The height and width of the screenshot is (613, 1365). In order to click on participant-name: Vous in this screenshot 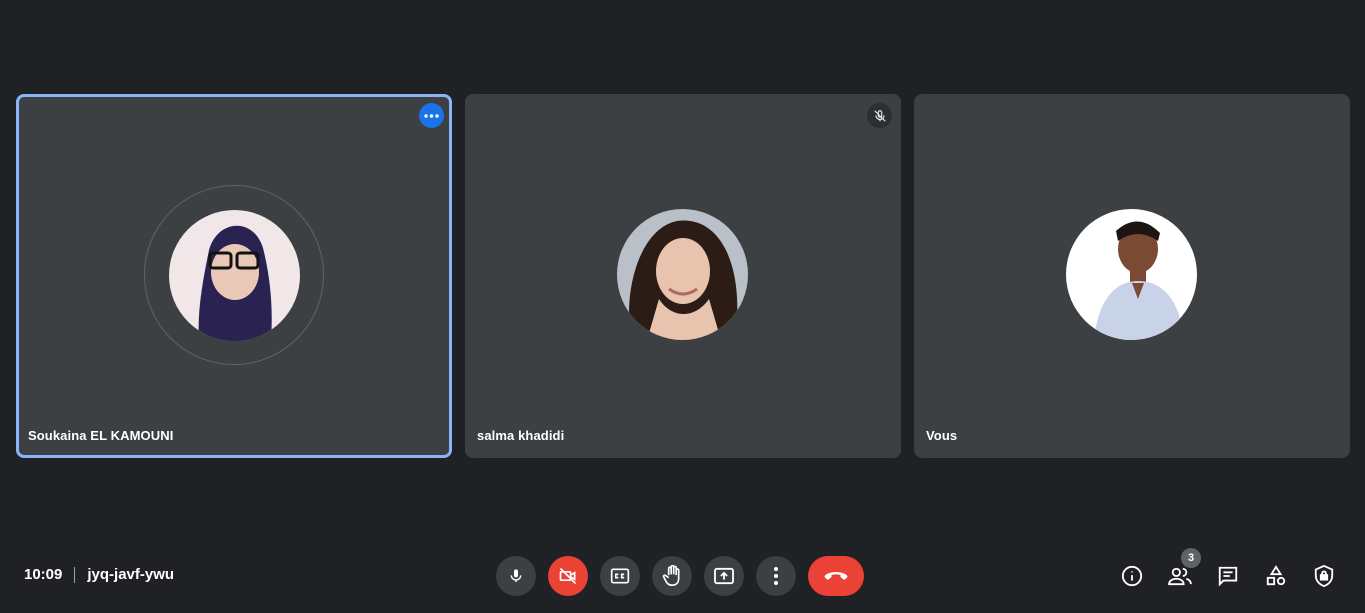, I will do `click(942, 435)`.